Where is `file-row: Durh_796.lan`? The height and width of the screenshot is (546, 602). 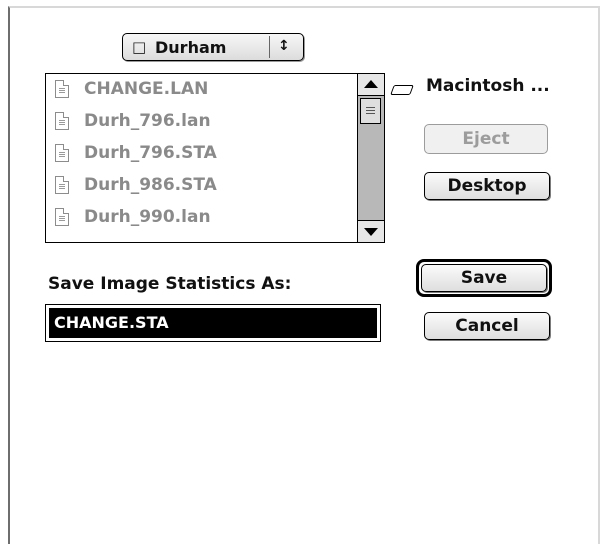 file-row: Durh_796.lan is located at coordinates (202, 122).